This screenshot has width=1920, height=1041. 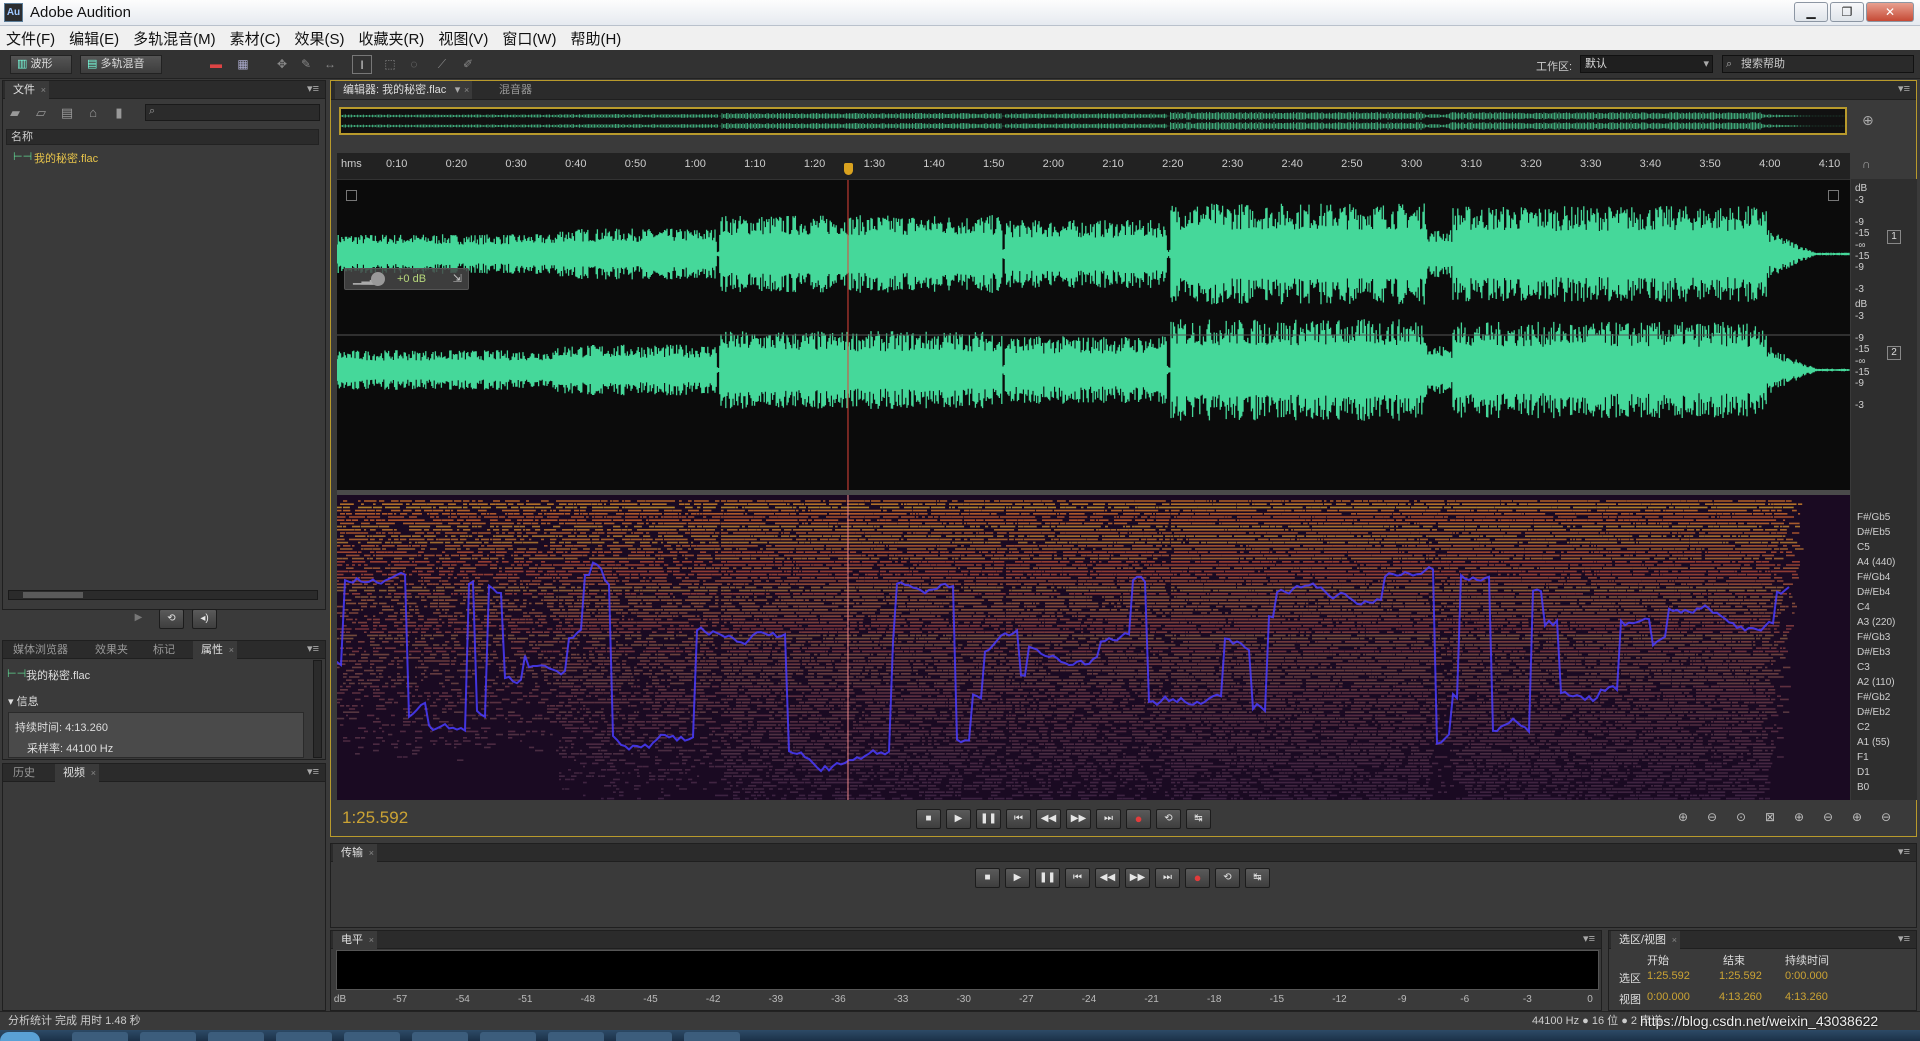 What do you see at coordinates (121, 64) in the screenshot?
I see `multitrack-view-button: ▤ 多轨混音` at bounding box center [121, 64].